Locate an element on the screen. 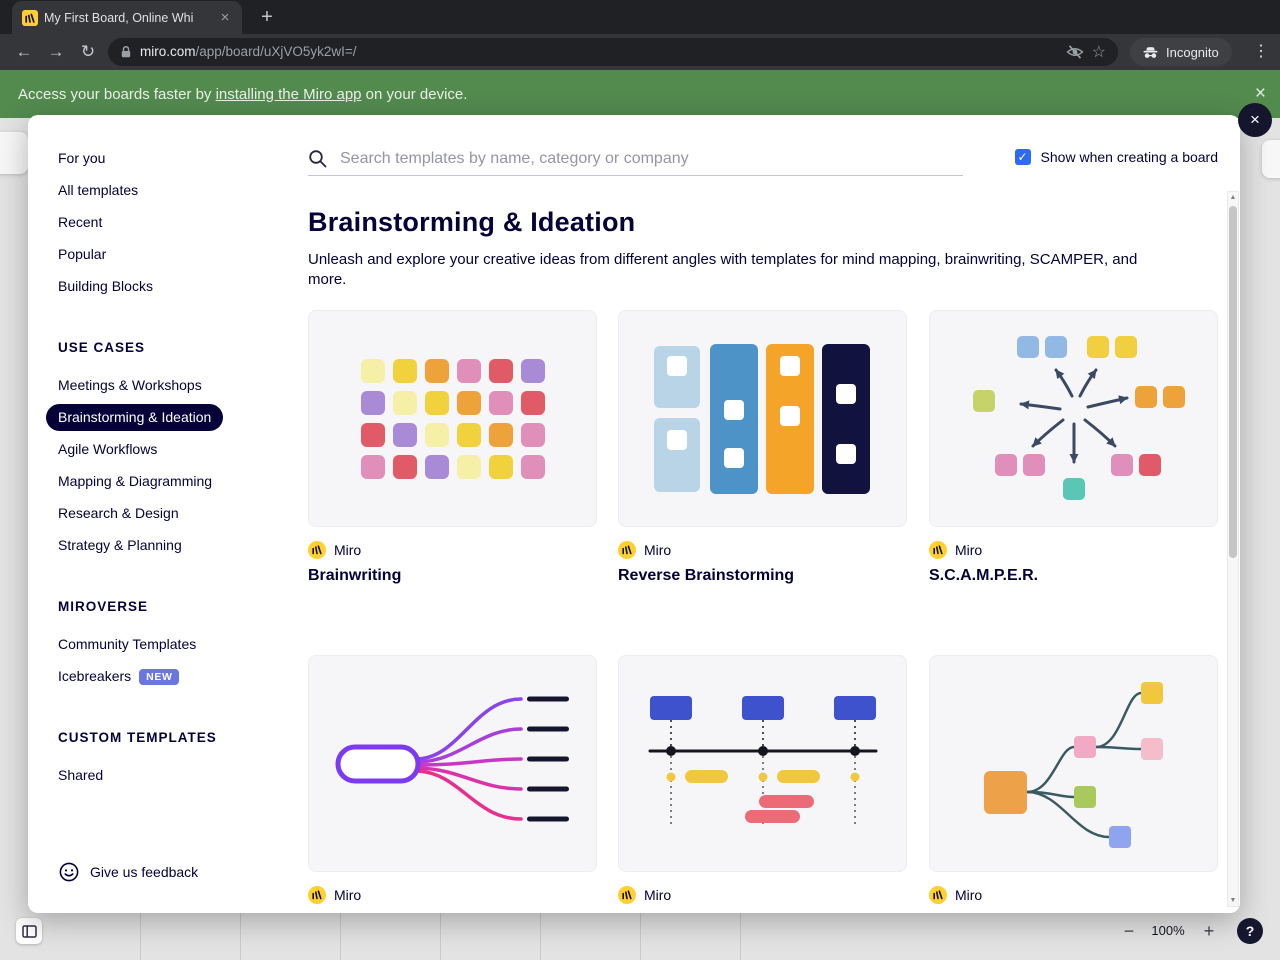 Image resolution: width=1280 pixels, height=960 pixels. template-card-reverse-brainstorming: Miro Reverse Brainstorming is located at coordinates (762, 447).